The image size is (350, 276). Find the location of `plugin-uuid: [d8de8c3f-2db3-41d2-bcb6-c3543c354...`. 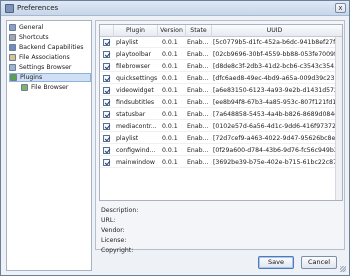

plugin-uuid: [d8de8c3f-2db3-41d2-bcb6-c3543c354... is located at coordinates (274, 66).